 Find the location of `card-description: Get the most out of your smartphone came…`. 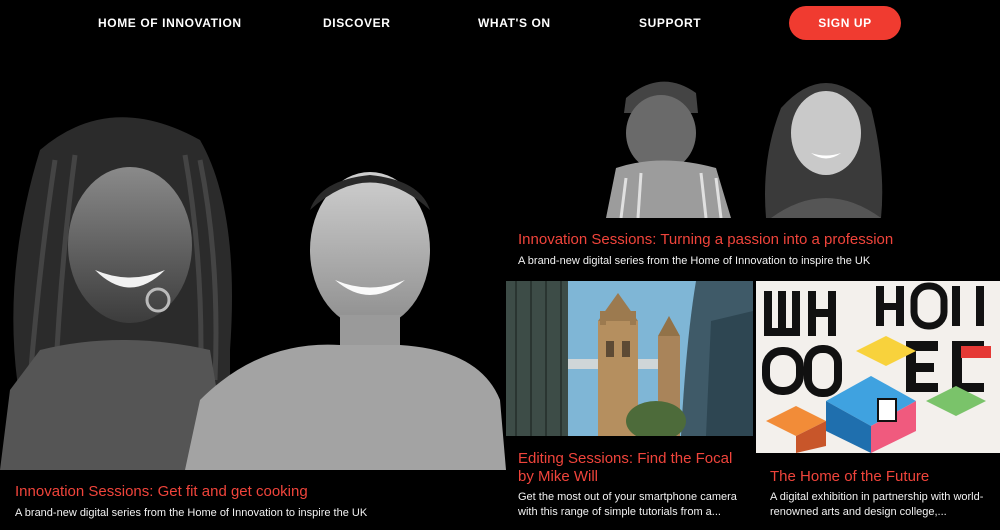

card-description: Get the most out of your smartphone came… is located at coordinates (627, 504).